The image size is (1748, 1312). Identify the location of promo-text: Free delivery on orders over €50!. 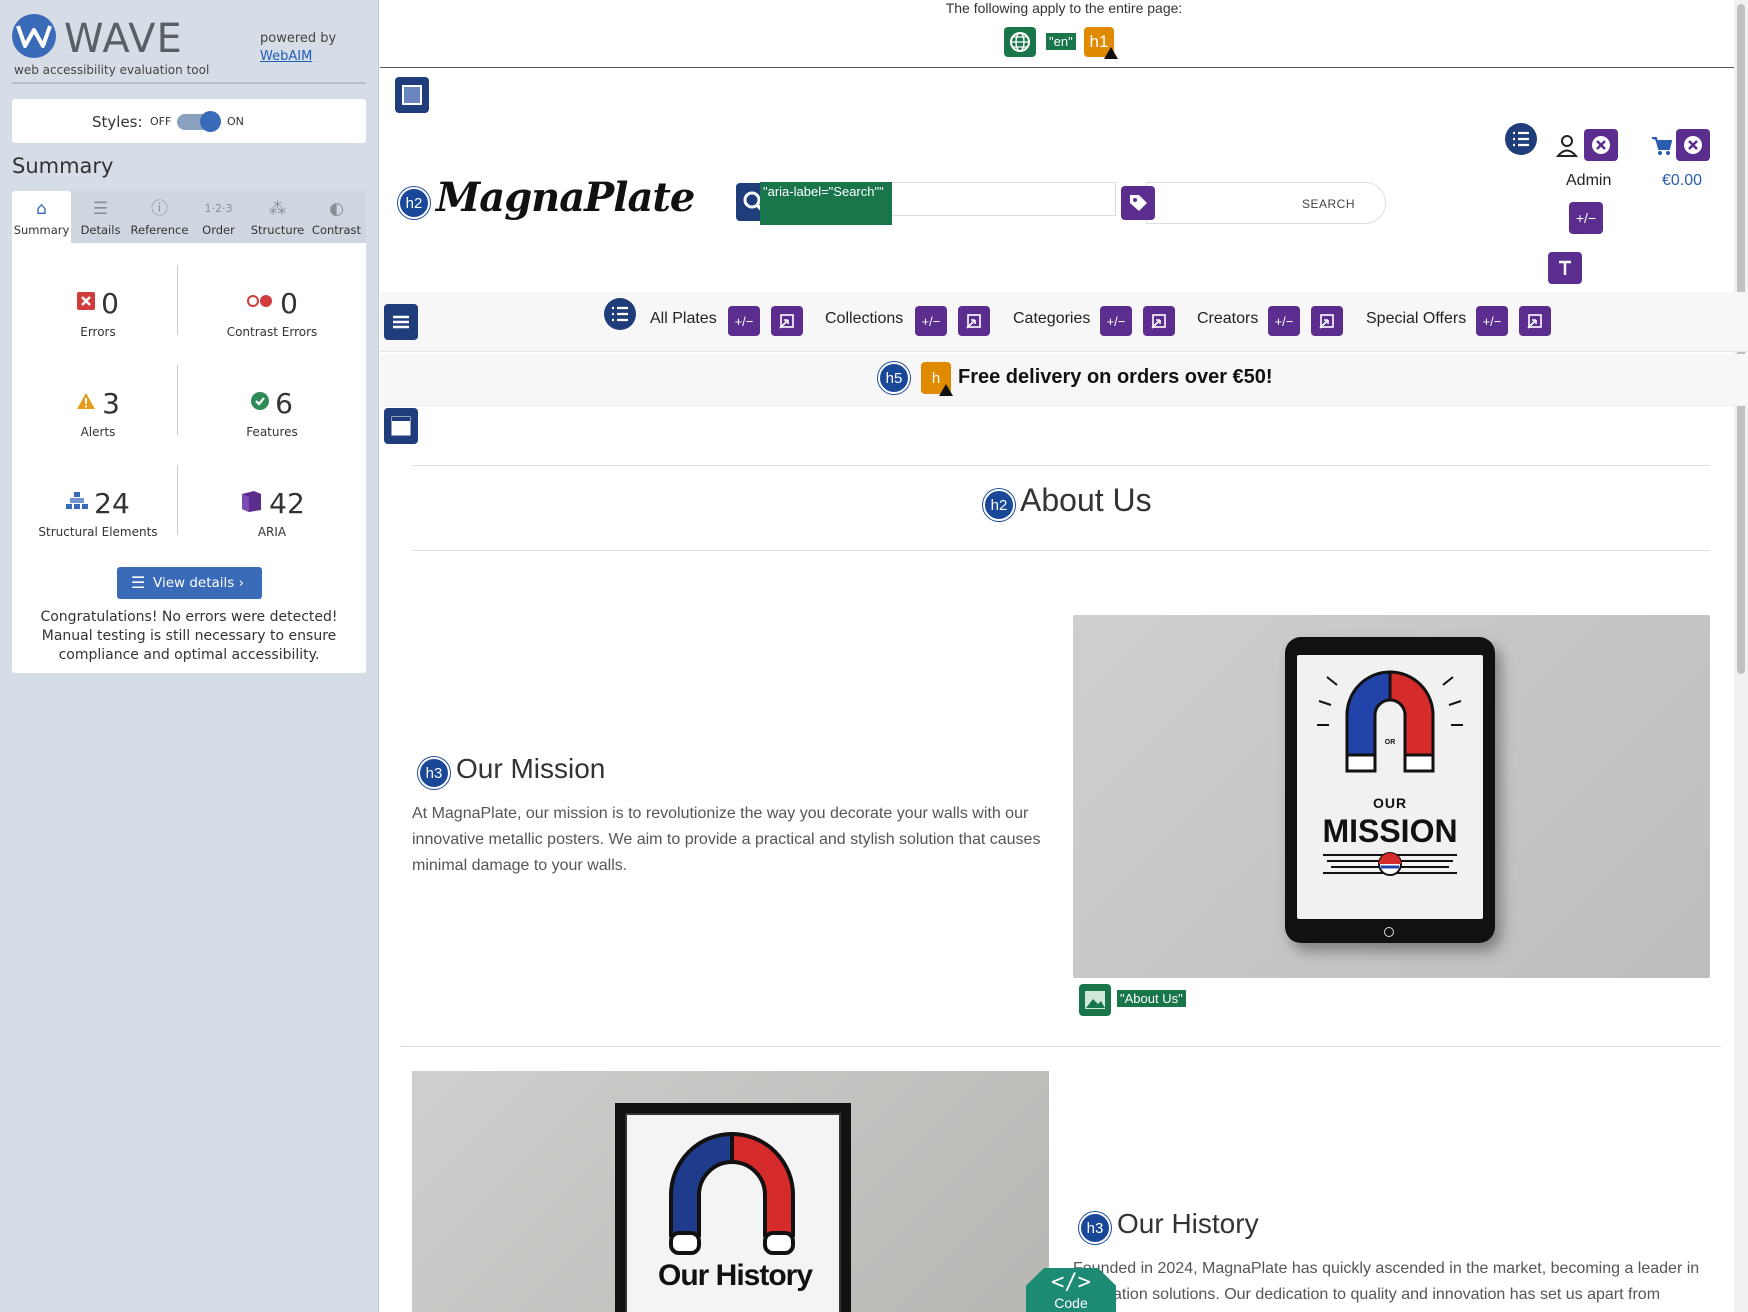
(1115, 377).